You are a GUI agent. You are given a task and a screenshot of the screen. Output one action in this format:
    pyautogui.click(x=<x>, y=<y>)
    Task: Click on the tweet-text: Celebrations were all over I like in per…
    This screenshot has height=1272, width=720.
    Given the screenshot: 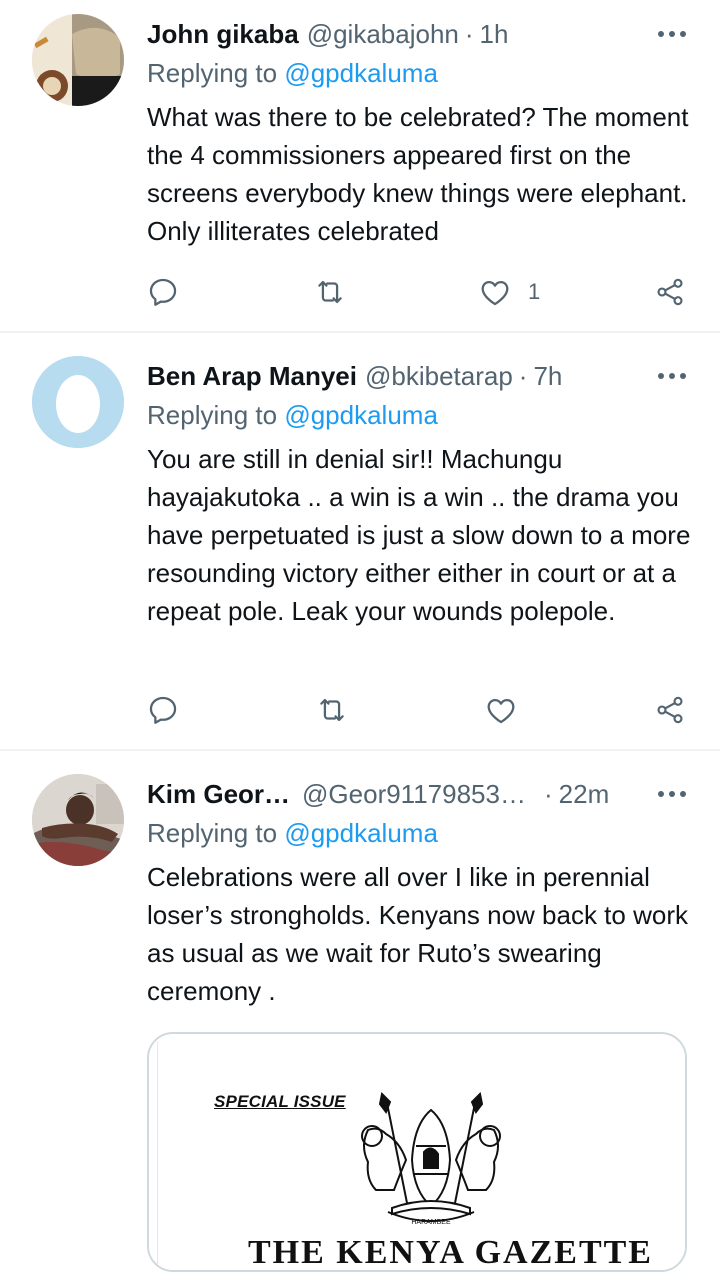 What is the action you would take?
    pyautogui.click(x=417, y=934)
    